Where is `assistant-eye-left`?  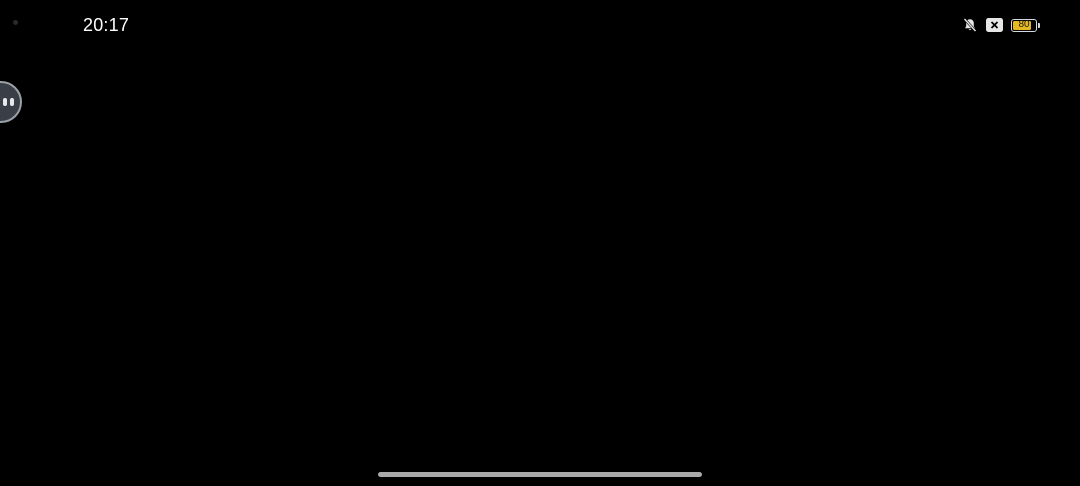
assistant-eye-left is located at coordinates (5, 102).